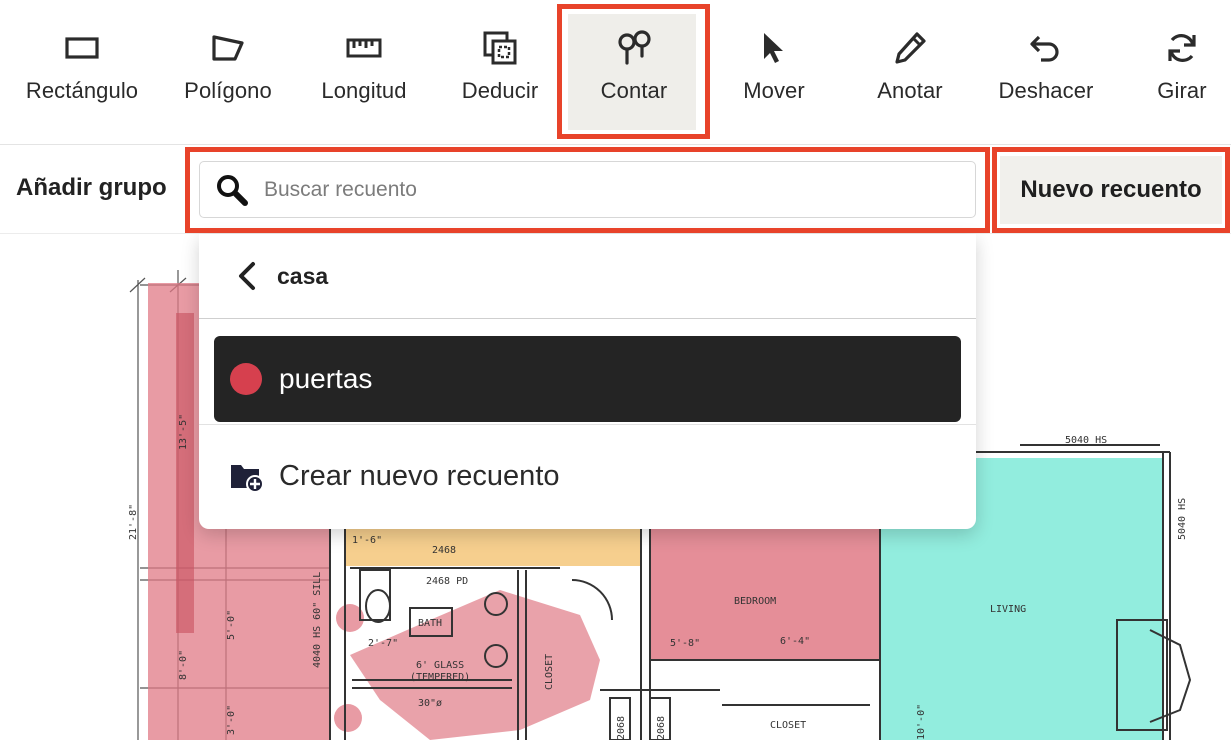 This screenshot has width=1231, height=740. Describe the element at coordinates (185, 473) in the screenshot. I see `red-area-left-strip` at that location.